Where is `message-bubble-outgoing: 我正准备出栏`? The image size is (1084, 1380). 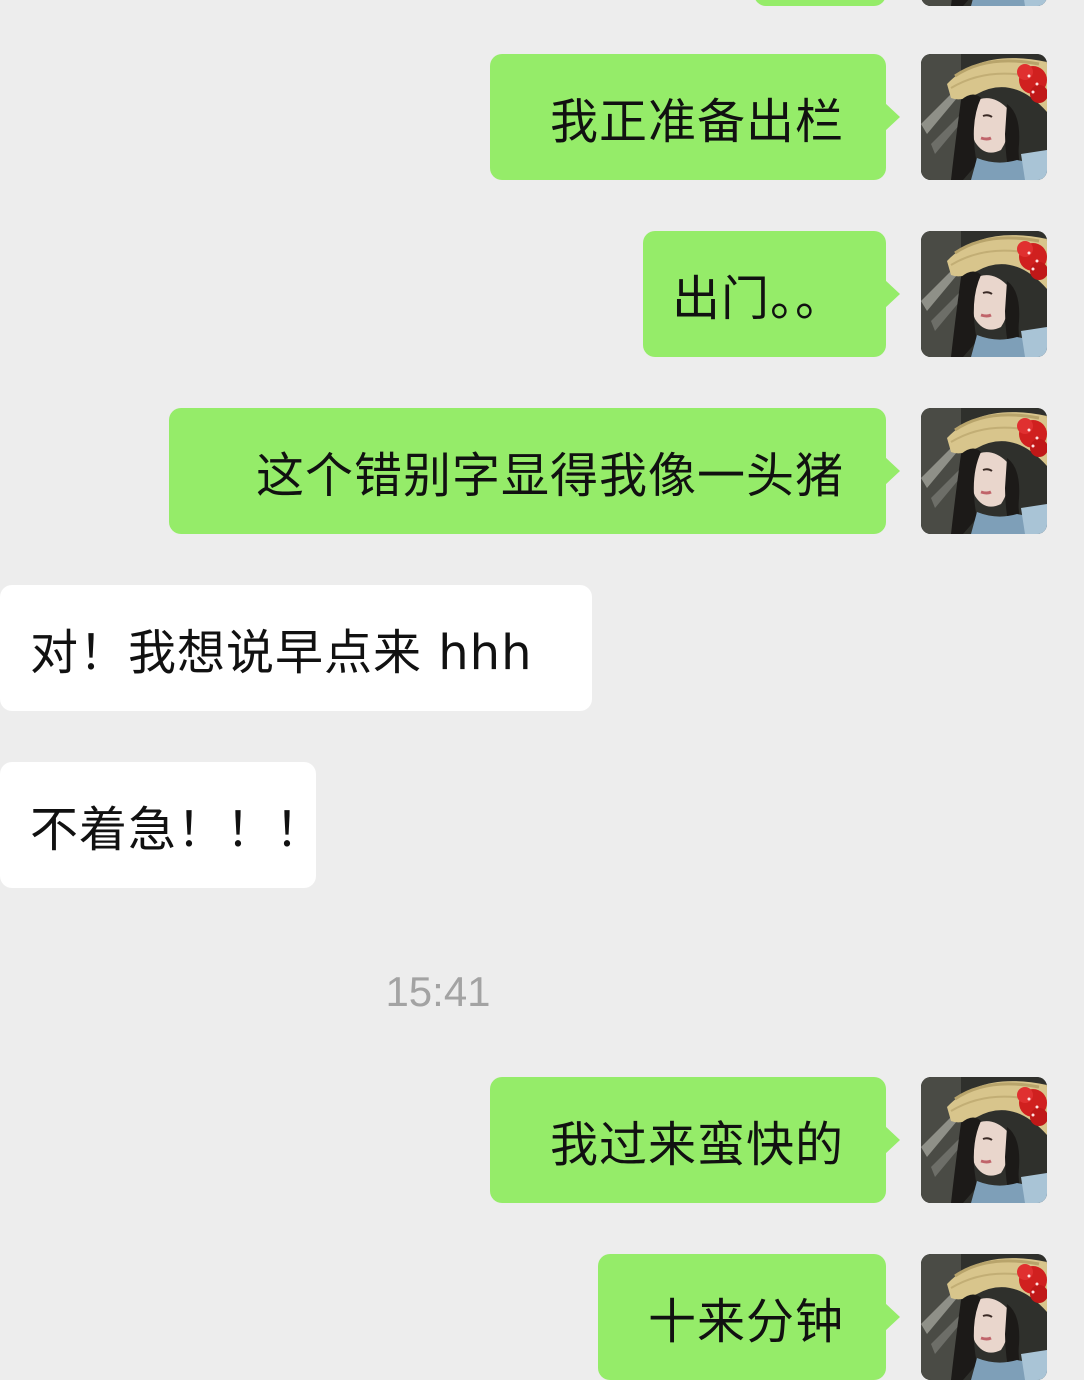 message-bubble-outgoing: 我正准备出栏 is located at coordinates (695, 117).